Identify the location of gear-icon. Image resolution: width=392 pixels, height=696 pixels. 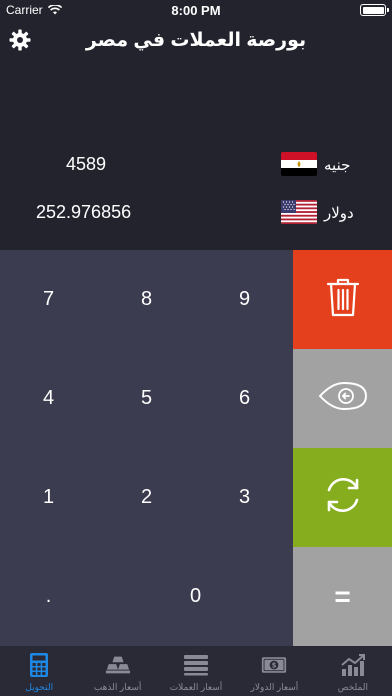
(20, 40).